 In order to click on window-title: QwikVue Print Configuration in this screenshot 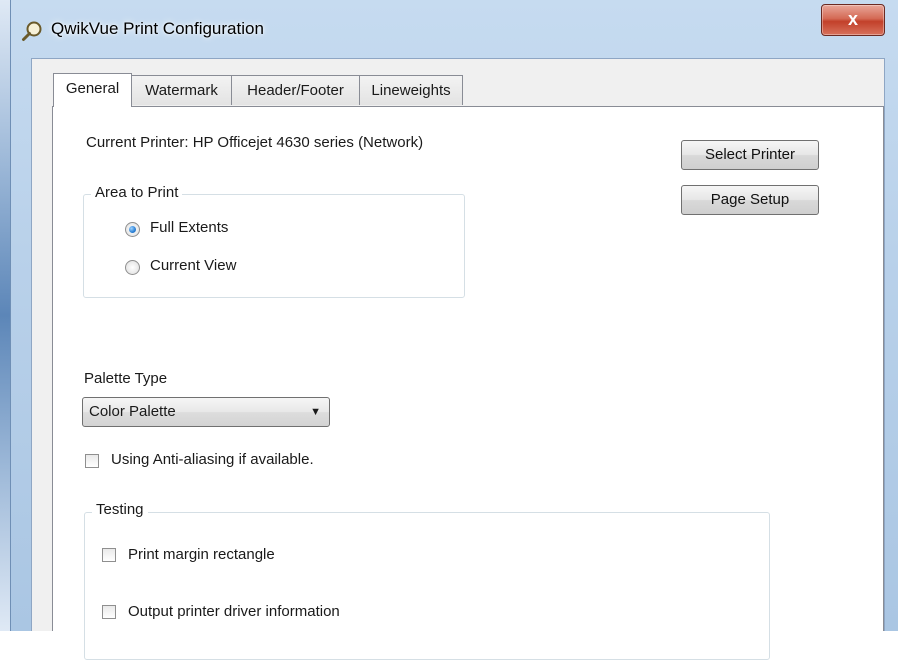, I will do `click(157, 28)`.